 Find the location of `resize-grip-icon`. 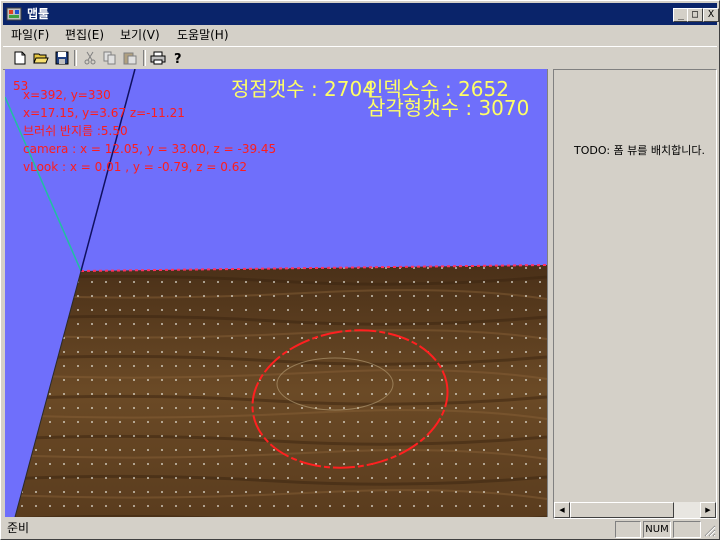

resize-grip-icon is located at coordinates (710, 531).